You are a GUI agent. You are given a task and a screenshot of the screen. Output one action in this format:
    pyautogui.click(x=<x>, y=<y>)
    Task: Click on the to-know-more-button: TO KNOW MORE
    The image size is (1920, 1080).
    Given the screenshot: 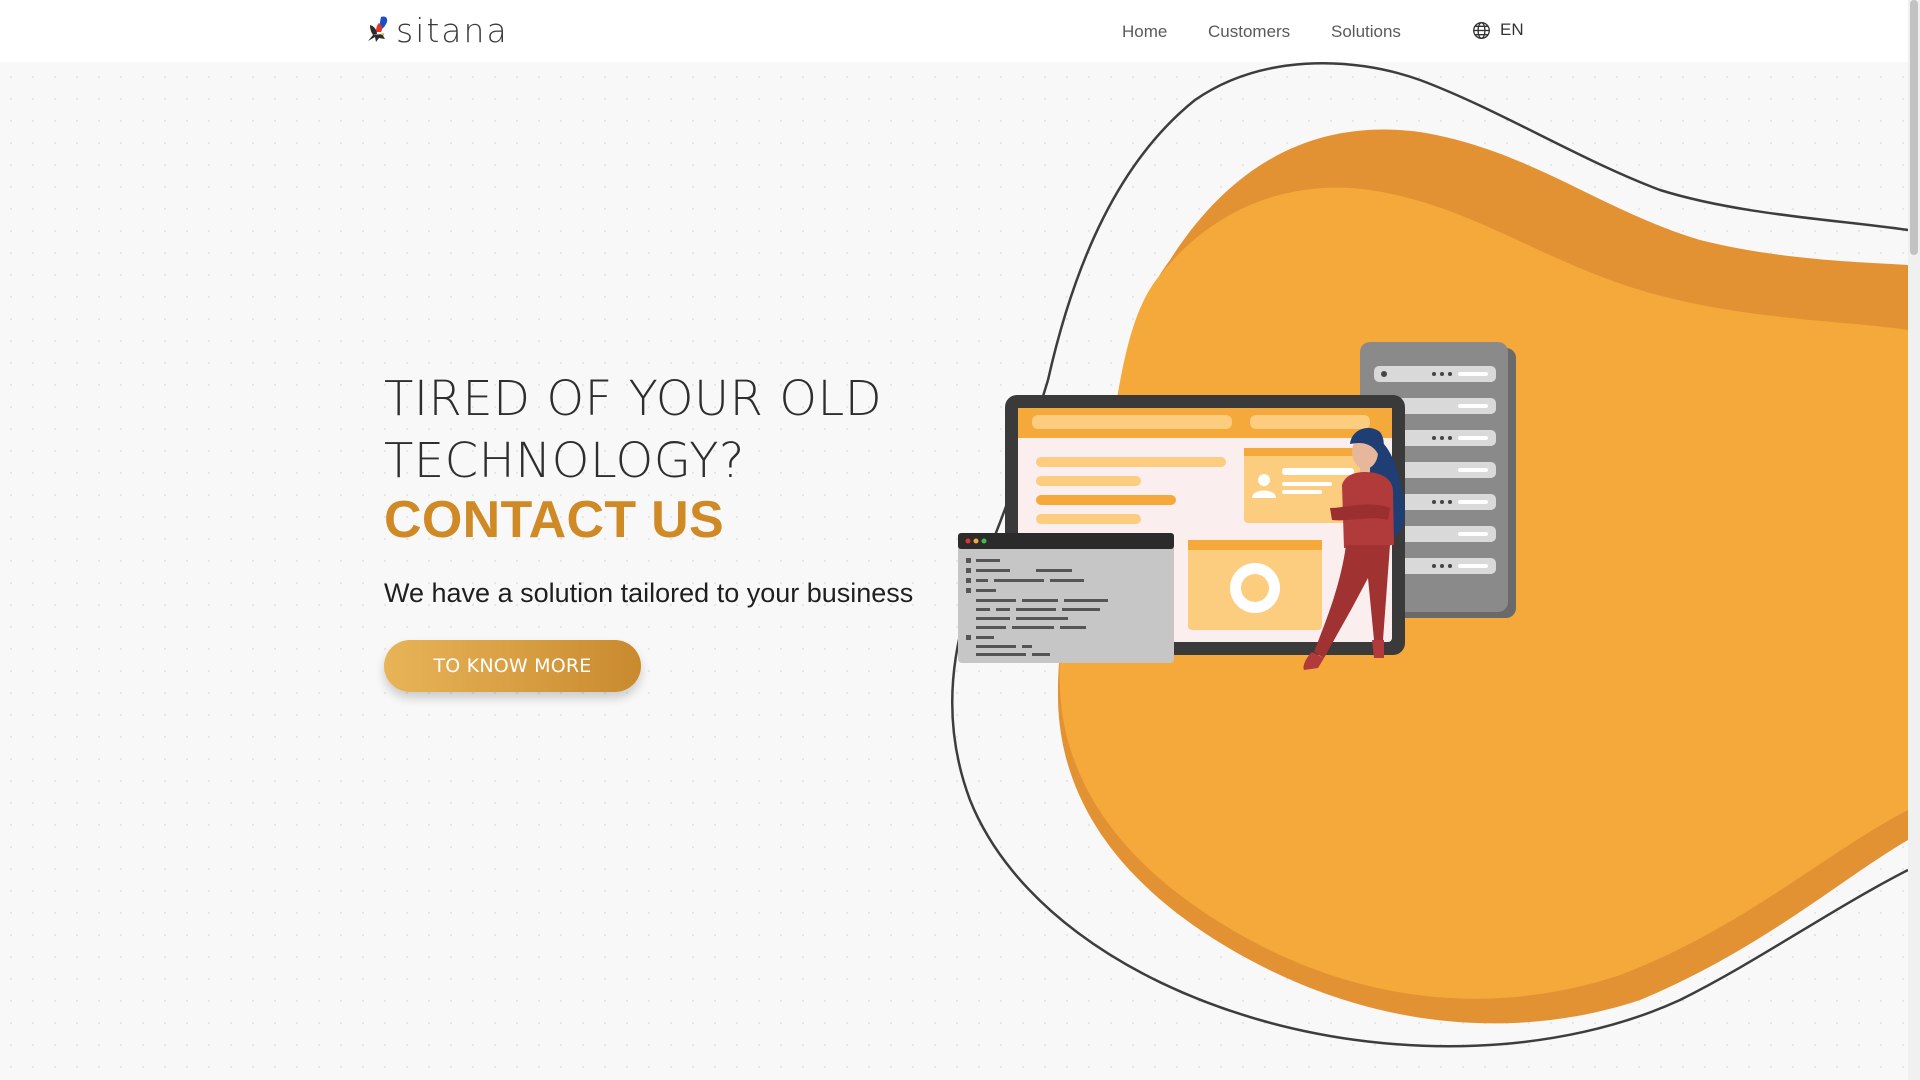 What is the action you would take?
    pyautogui.click(x=512, y=666)
    